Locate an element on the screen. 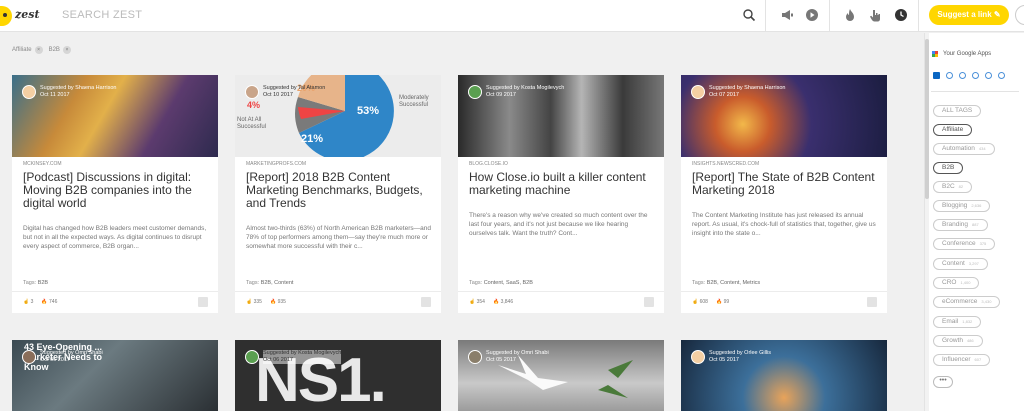  views-stat: 🔥 746 is located at coordinates (49, 302).